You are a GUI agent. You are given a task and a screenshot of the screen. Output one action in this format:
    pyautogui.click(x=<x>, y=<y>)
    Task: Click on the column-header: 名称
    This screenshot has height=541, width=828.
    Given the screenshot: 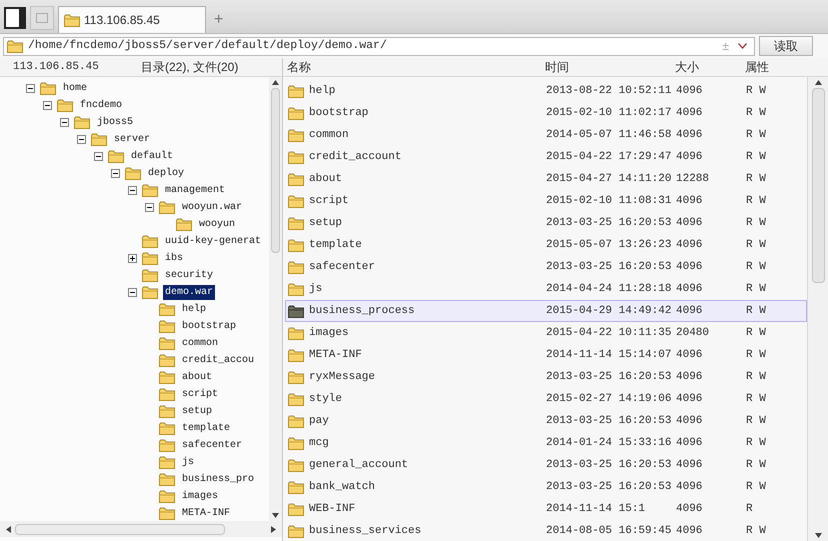 What is the action you would take?
    pyautogui.click(x=414, y=67)
    